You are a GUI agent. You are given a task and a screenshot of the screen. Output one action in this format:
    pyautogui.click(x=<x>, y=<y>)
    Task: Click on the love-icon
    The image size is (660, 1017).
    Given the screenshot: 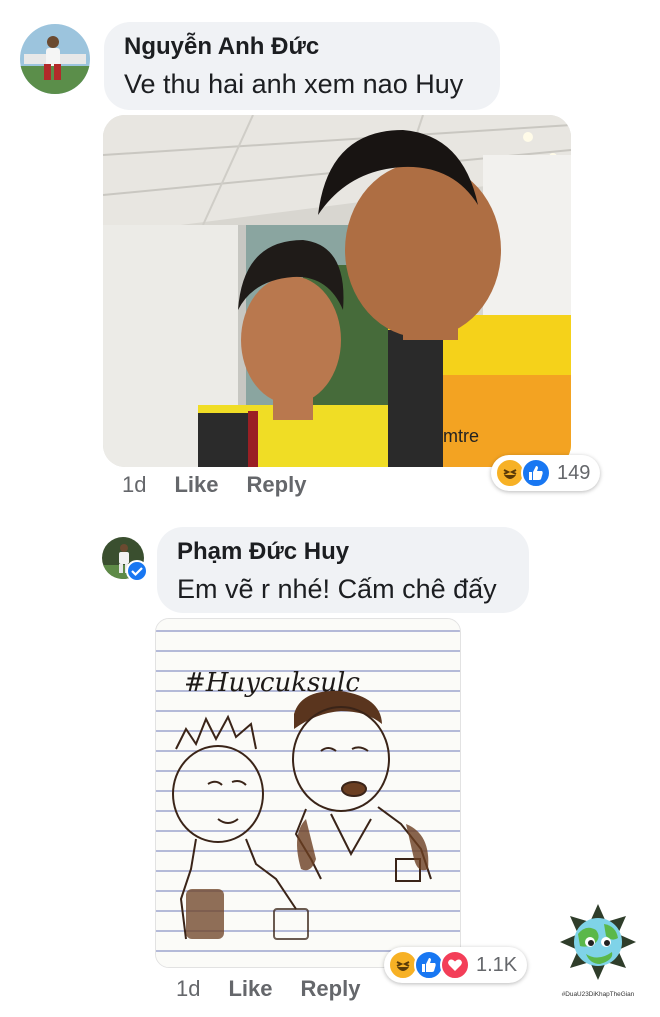 What is the action you would take?
    pyautogui.click(x=455, y=965)
    